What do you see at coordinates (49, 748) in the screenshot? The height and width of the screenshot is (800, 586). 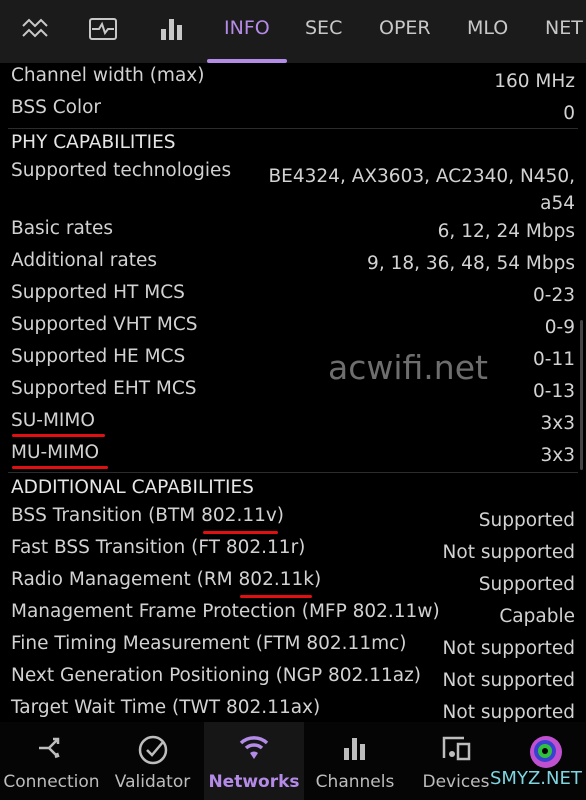 I see `connection-icon` at bounding box center [49, 748].